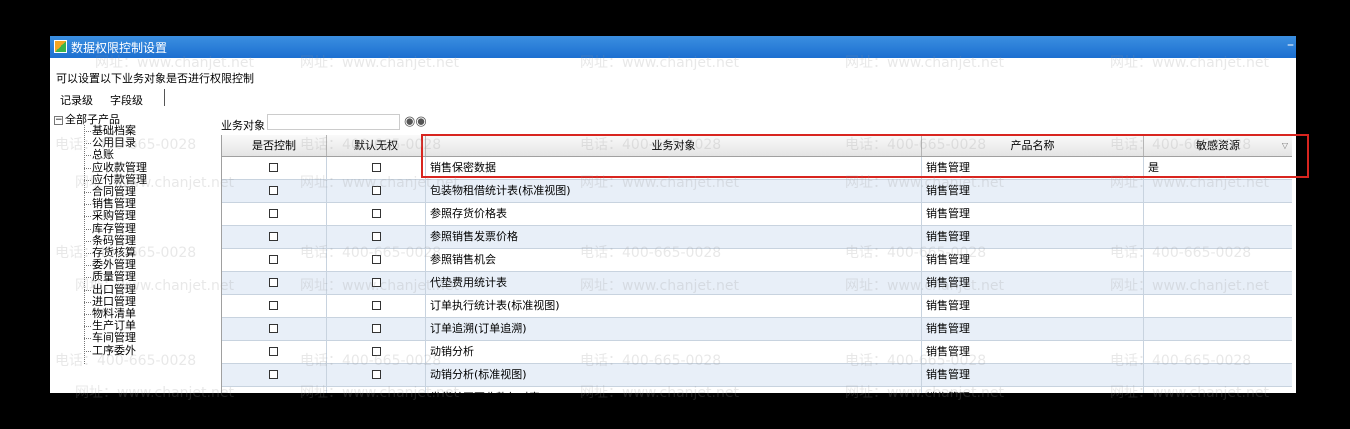 The height and width of the screenshot is (429, 1350). What do you see at coordinates (1218, 168) in the screenshot?
I see `cell-sensitive-resource: 是` at bounding box center [1218, 168].